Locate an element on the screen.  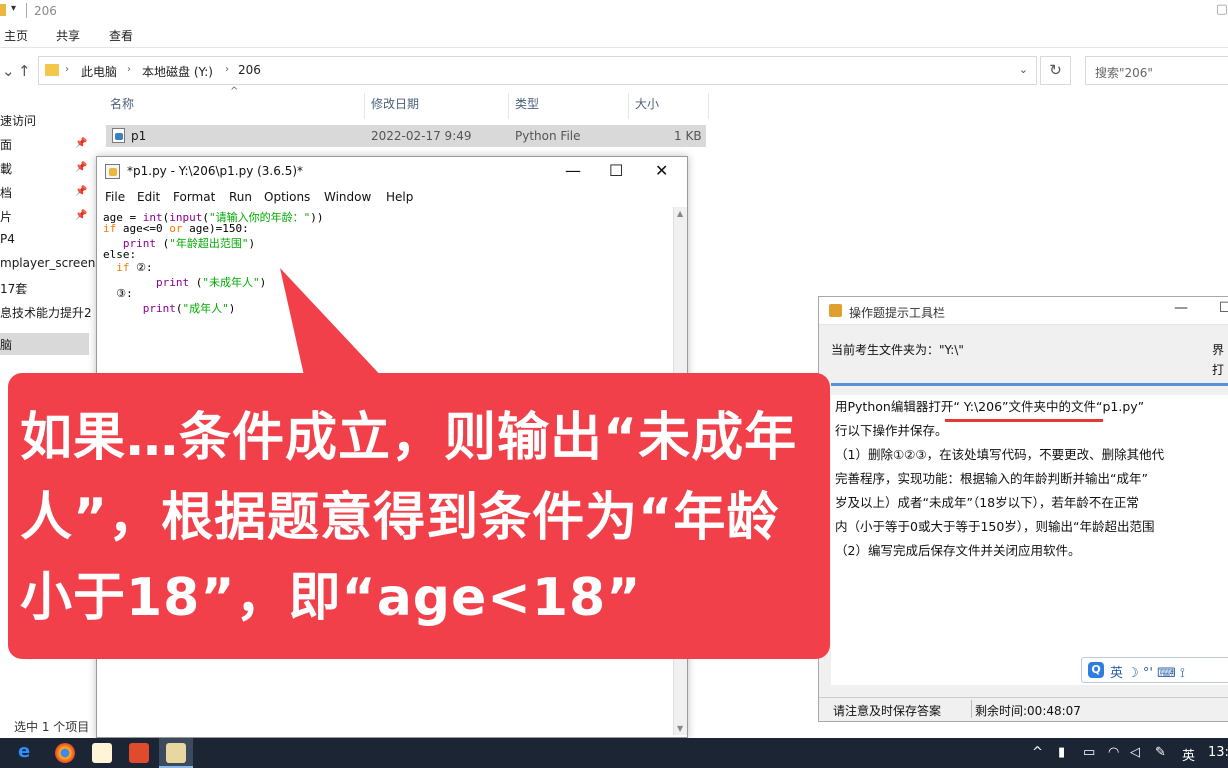
edge-browser-icon: e is located at coordinates (28, 751).